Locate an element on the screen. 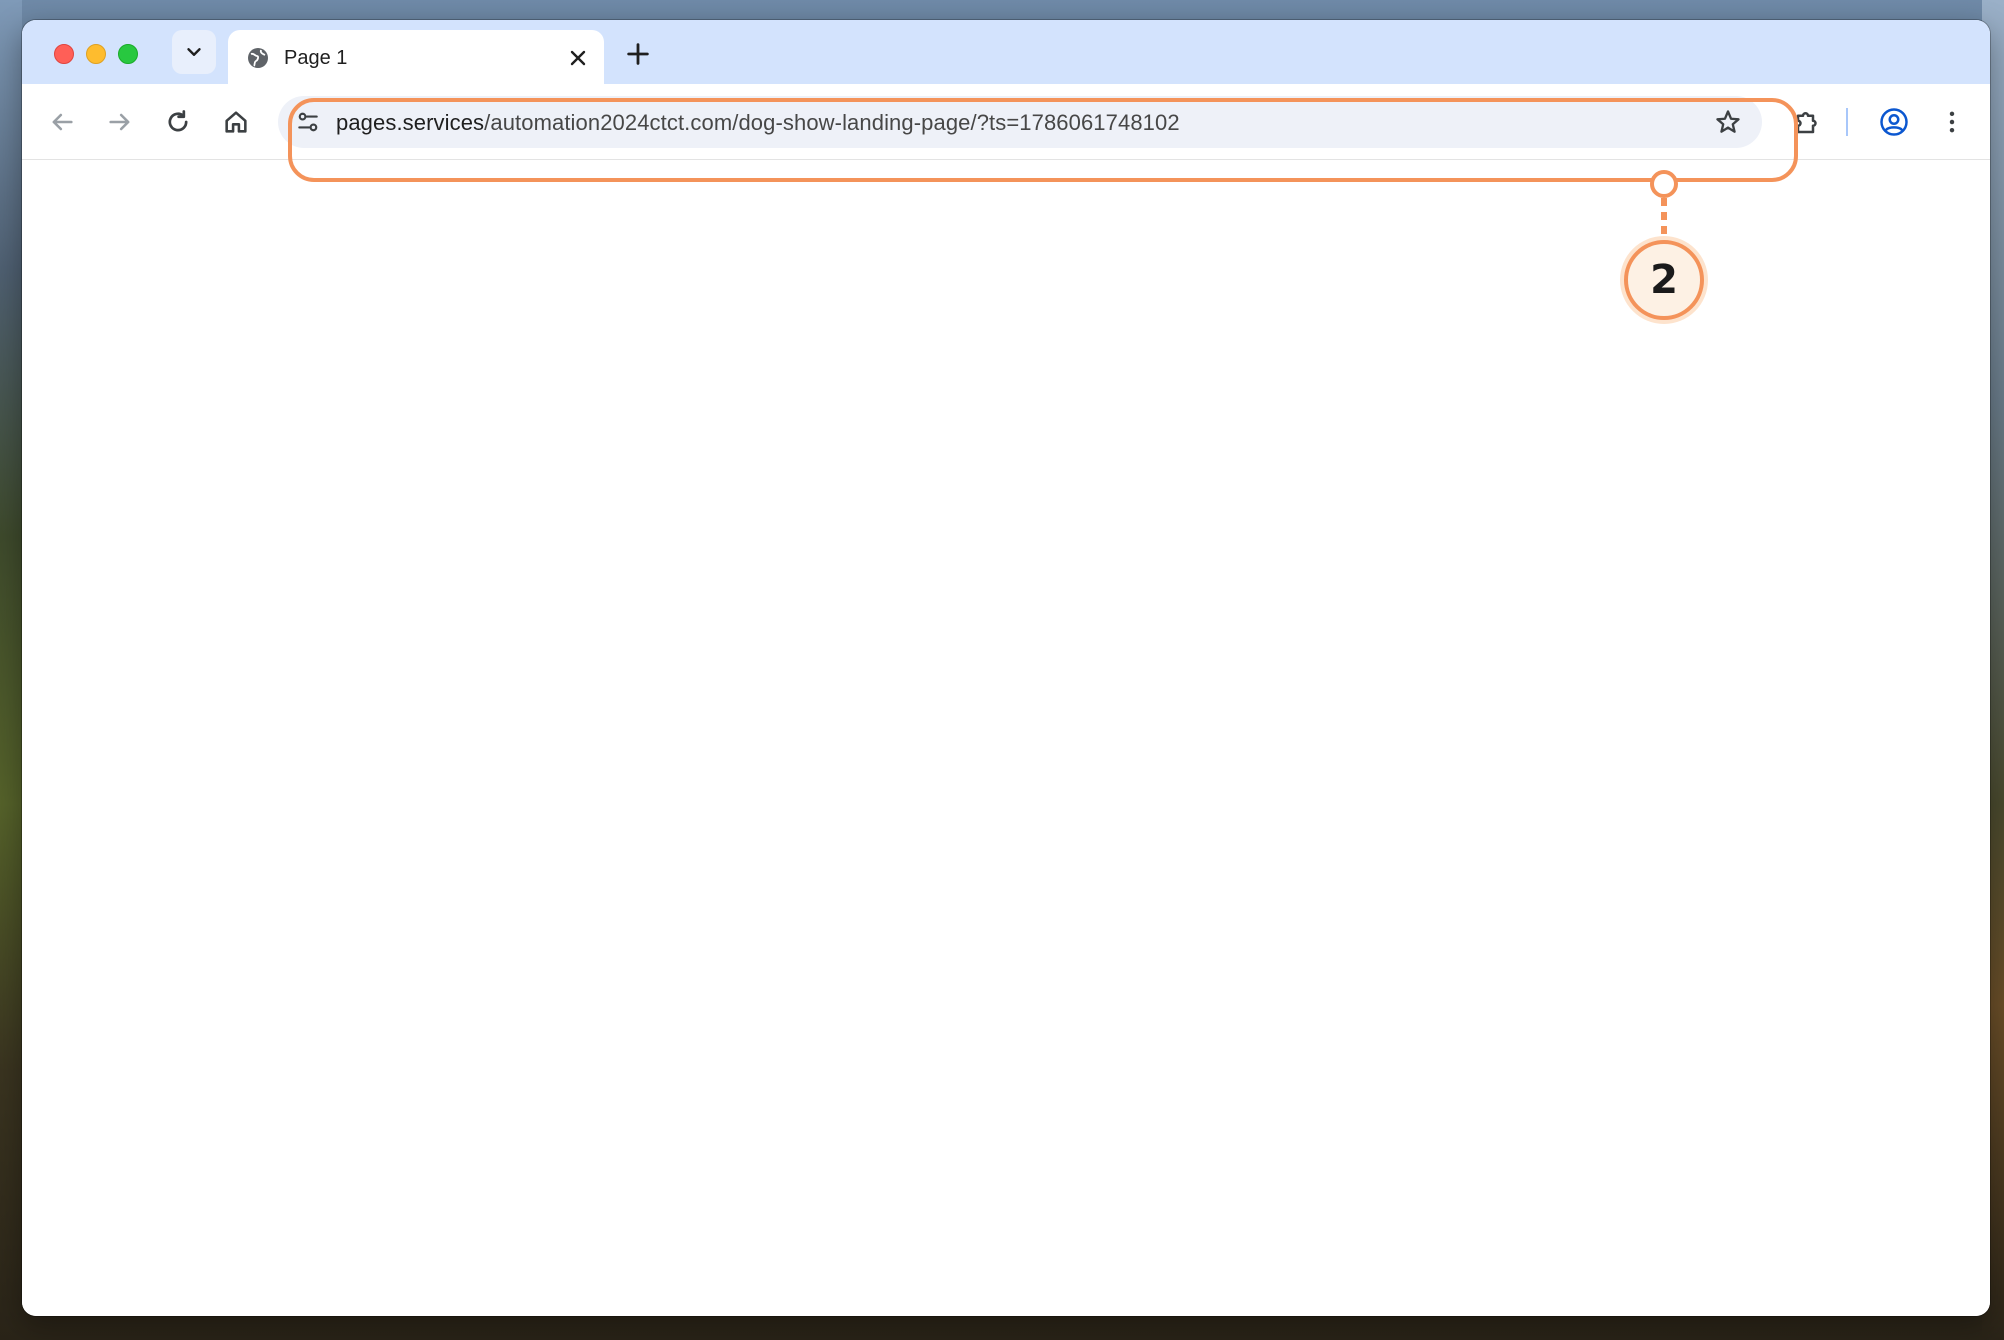 Image resolution: width=2004 pixels, height=1340 pixels. menu-button is located at coordinates (1952, 122).